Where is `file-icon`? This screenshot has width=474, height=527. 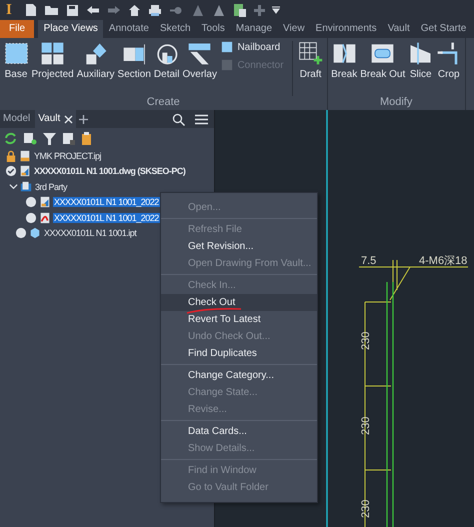
file-icon is located at coordinates (68, 138).